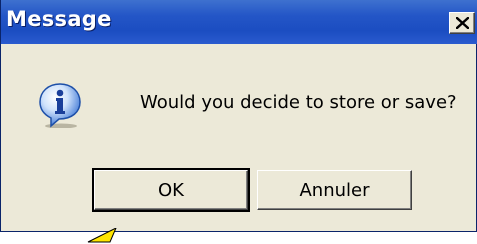 Image resolution: width=477 pixels, height=244 pixels. Describe the element at coordinates (60, 105) in the screenshot. I see `info-icon` at that location.